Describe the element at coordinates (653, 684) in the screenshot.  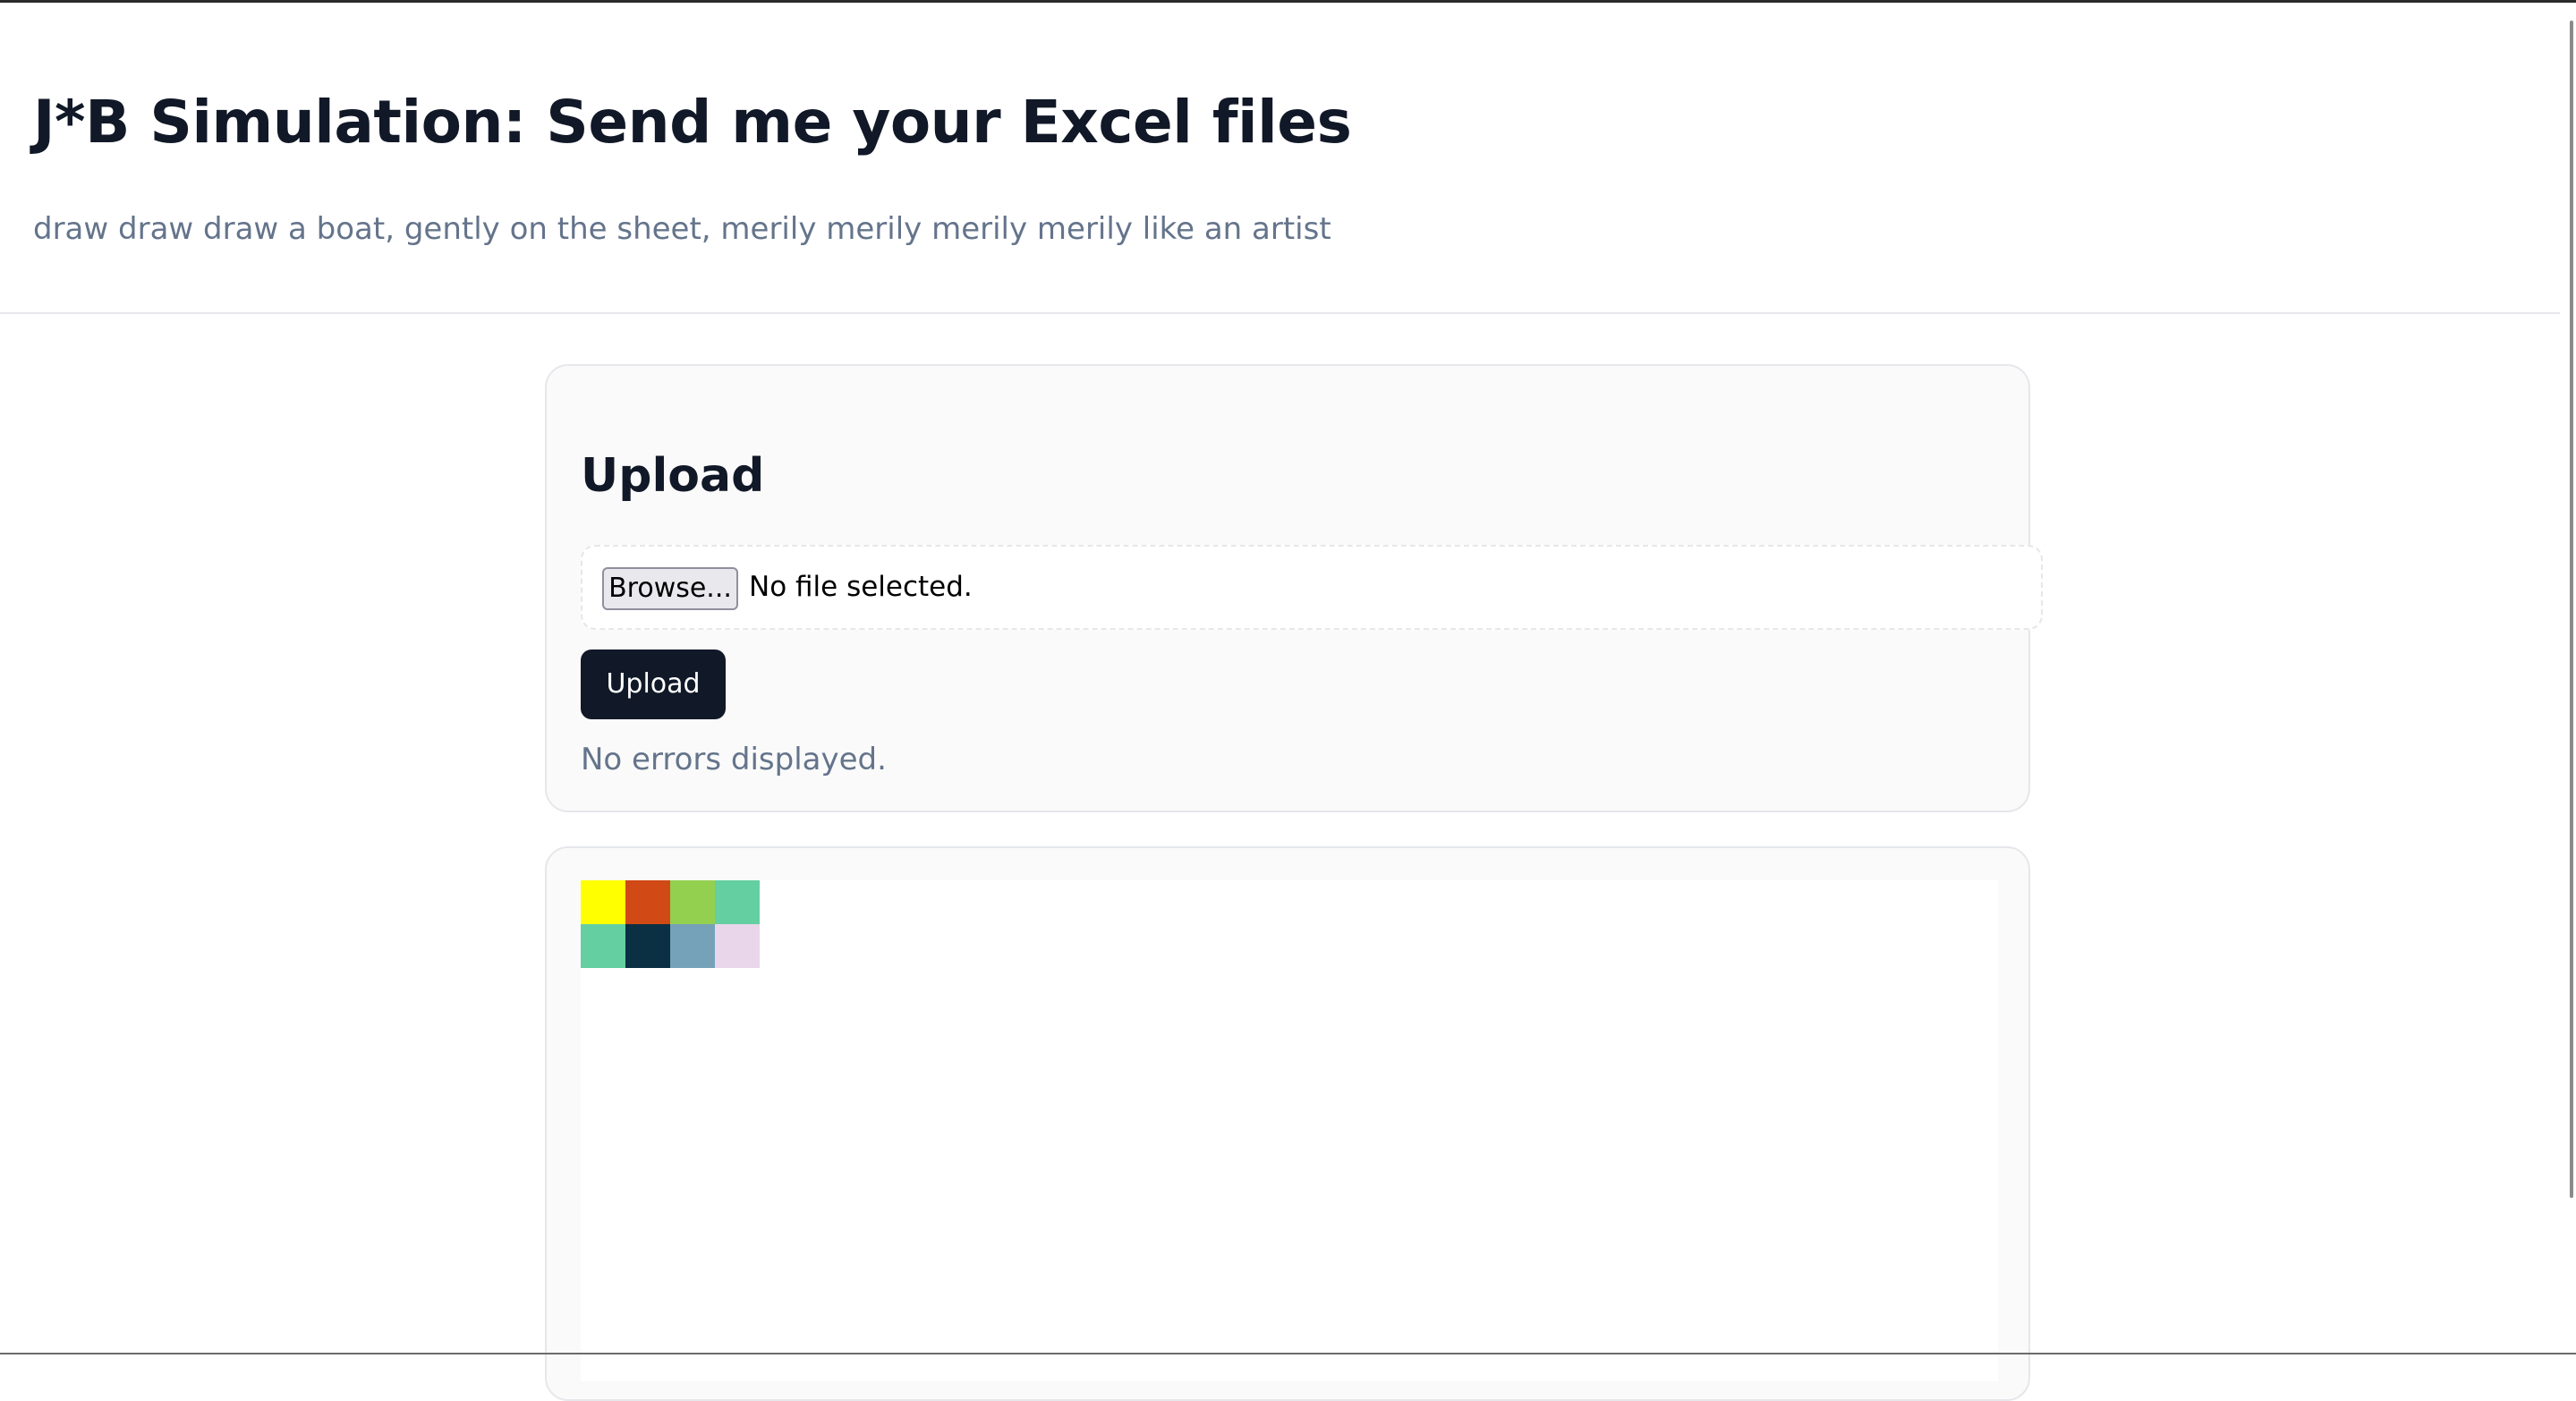
I see `upload-button: Upload` at that location.